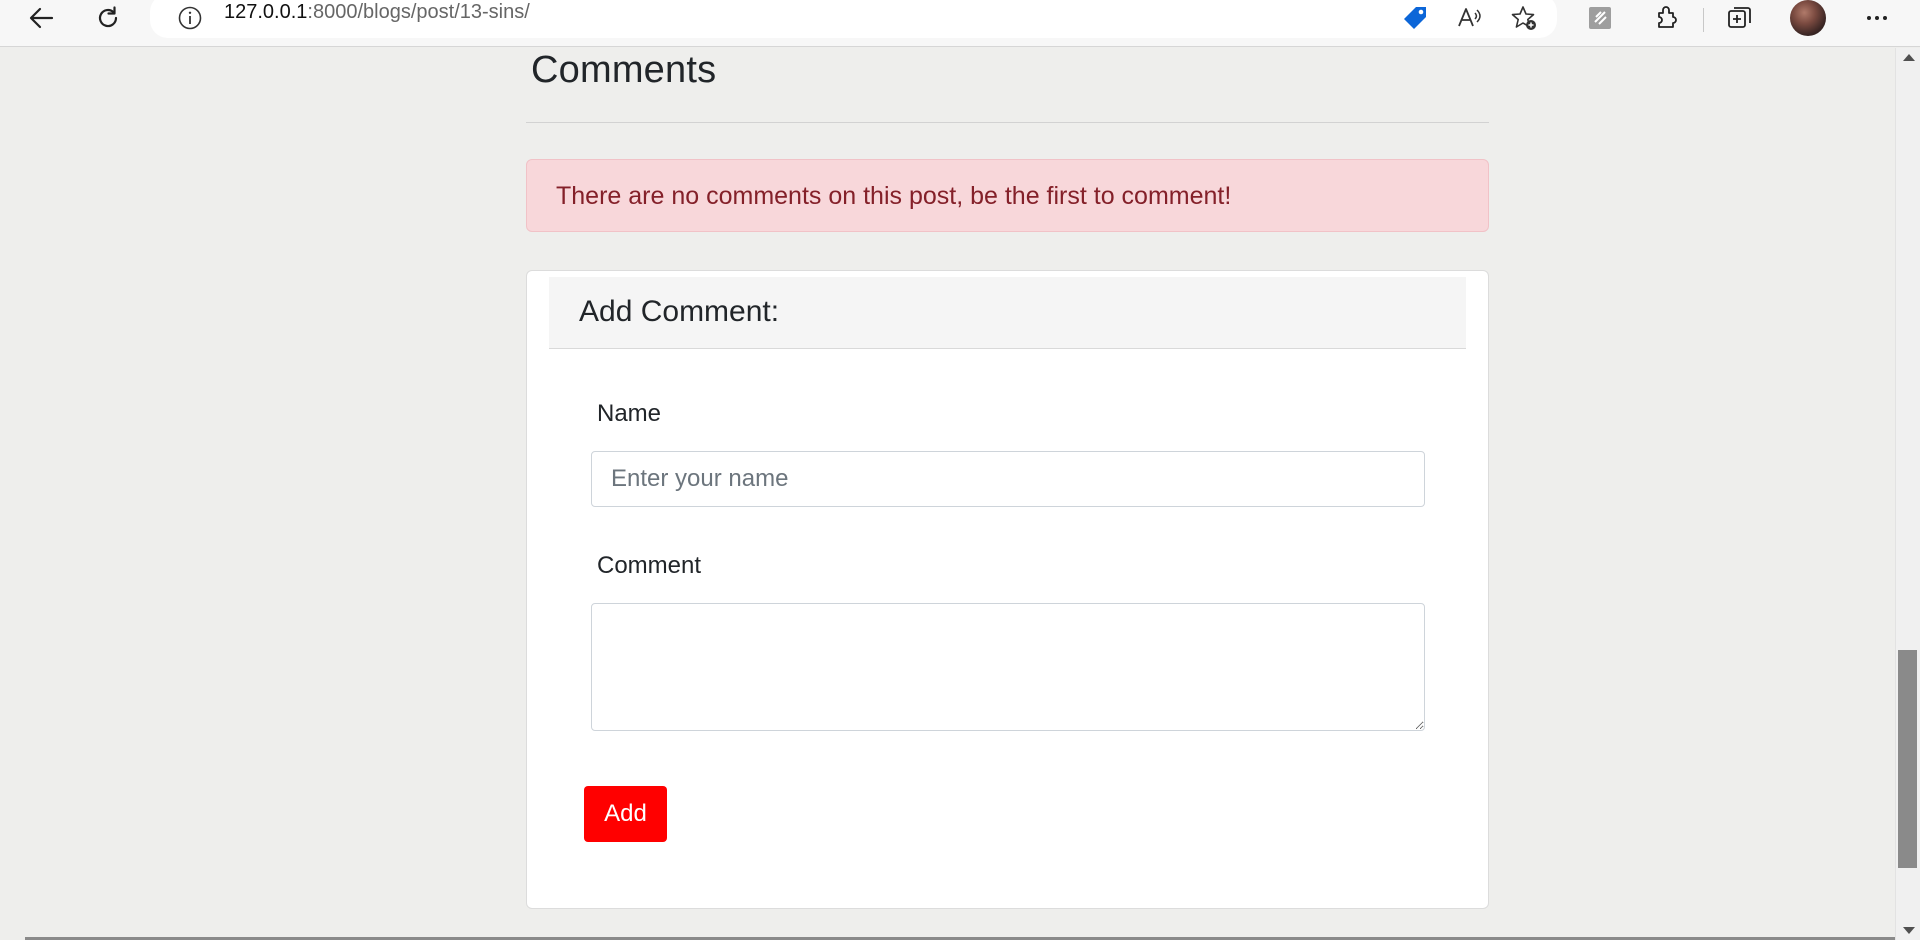 Image resolution: width=1920 pixels, height=940 pixels. Describe the element at coordinates (1667, 18) in the screenshot. I see `extensions-icon` at that location.